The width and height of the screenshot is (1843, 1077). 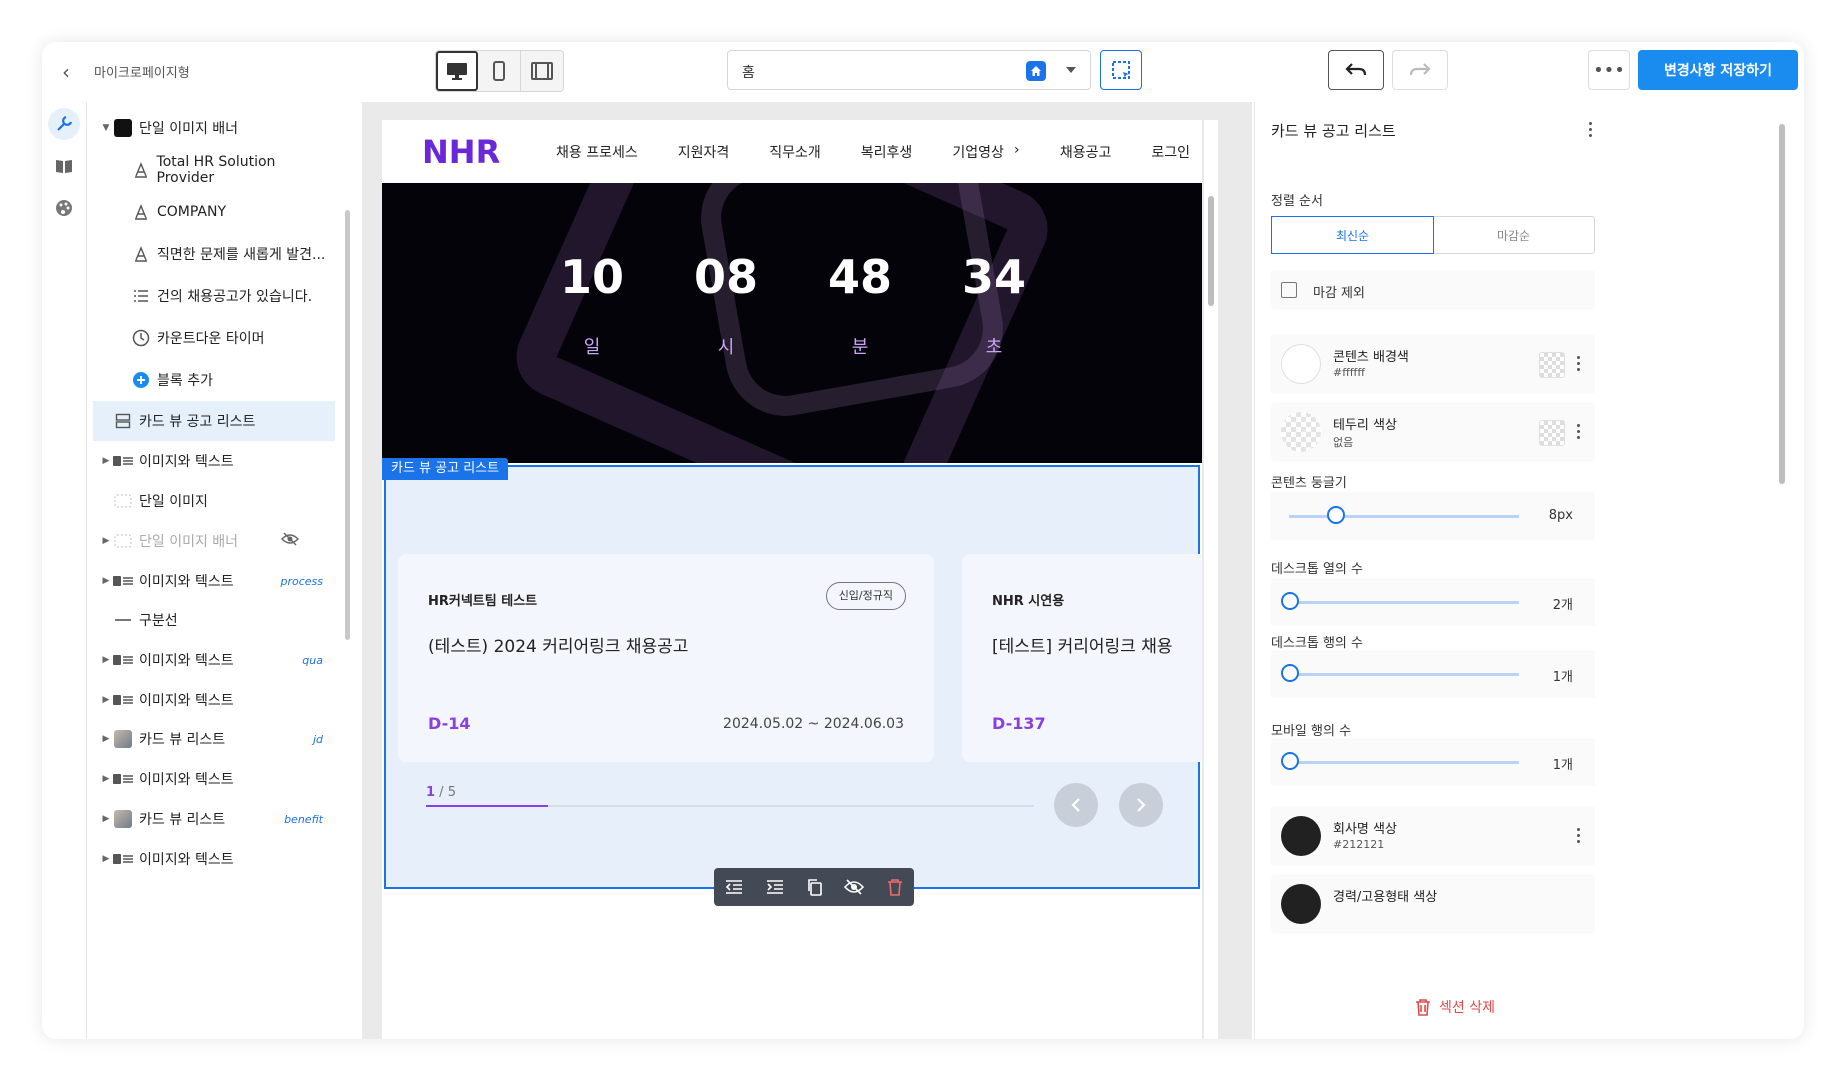 What do you see at coordinates (347, 570) in the screenshot?
I see `tree-scrollbar` at bounding box center [347, 570].